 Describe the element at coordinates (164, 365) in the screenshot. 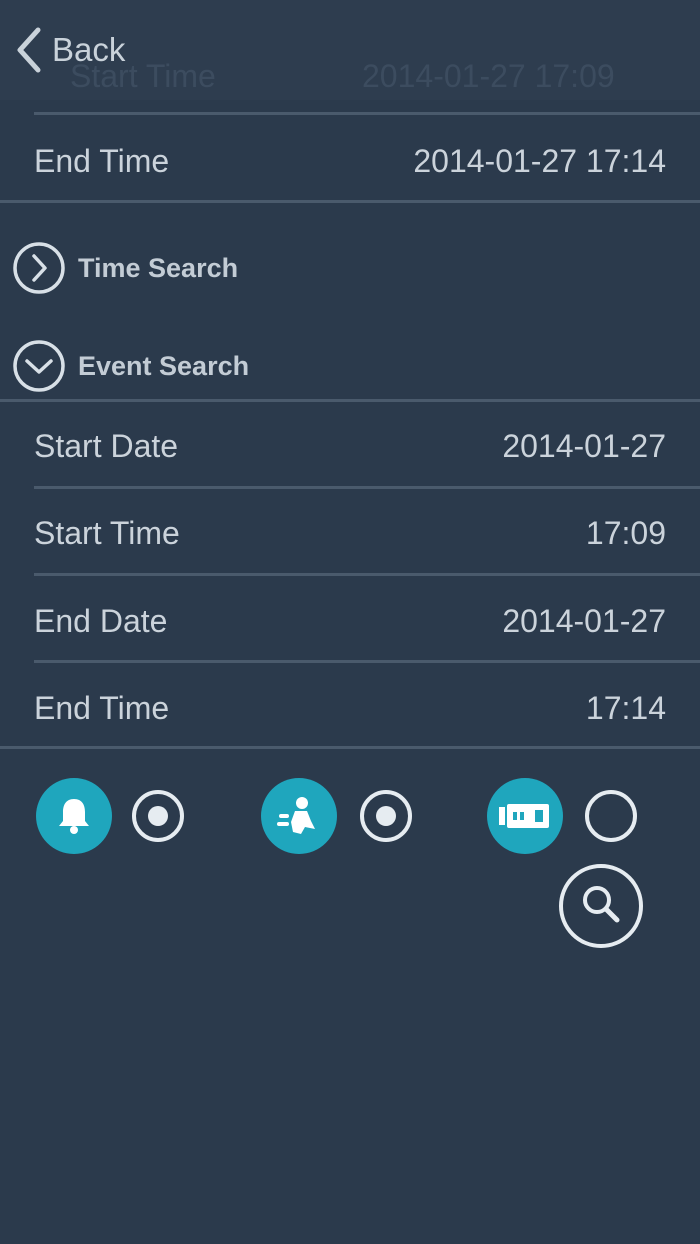

I see `section-label: Event Search` at that location.